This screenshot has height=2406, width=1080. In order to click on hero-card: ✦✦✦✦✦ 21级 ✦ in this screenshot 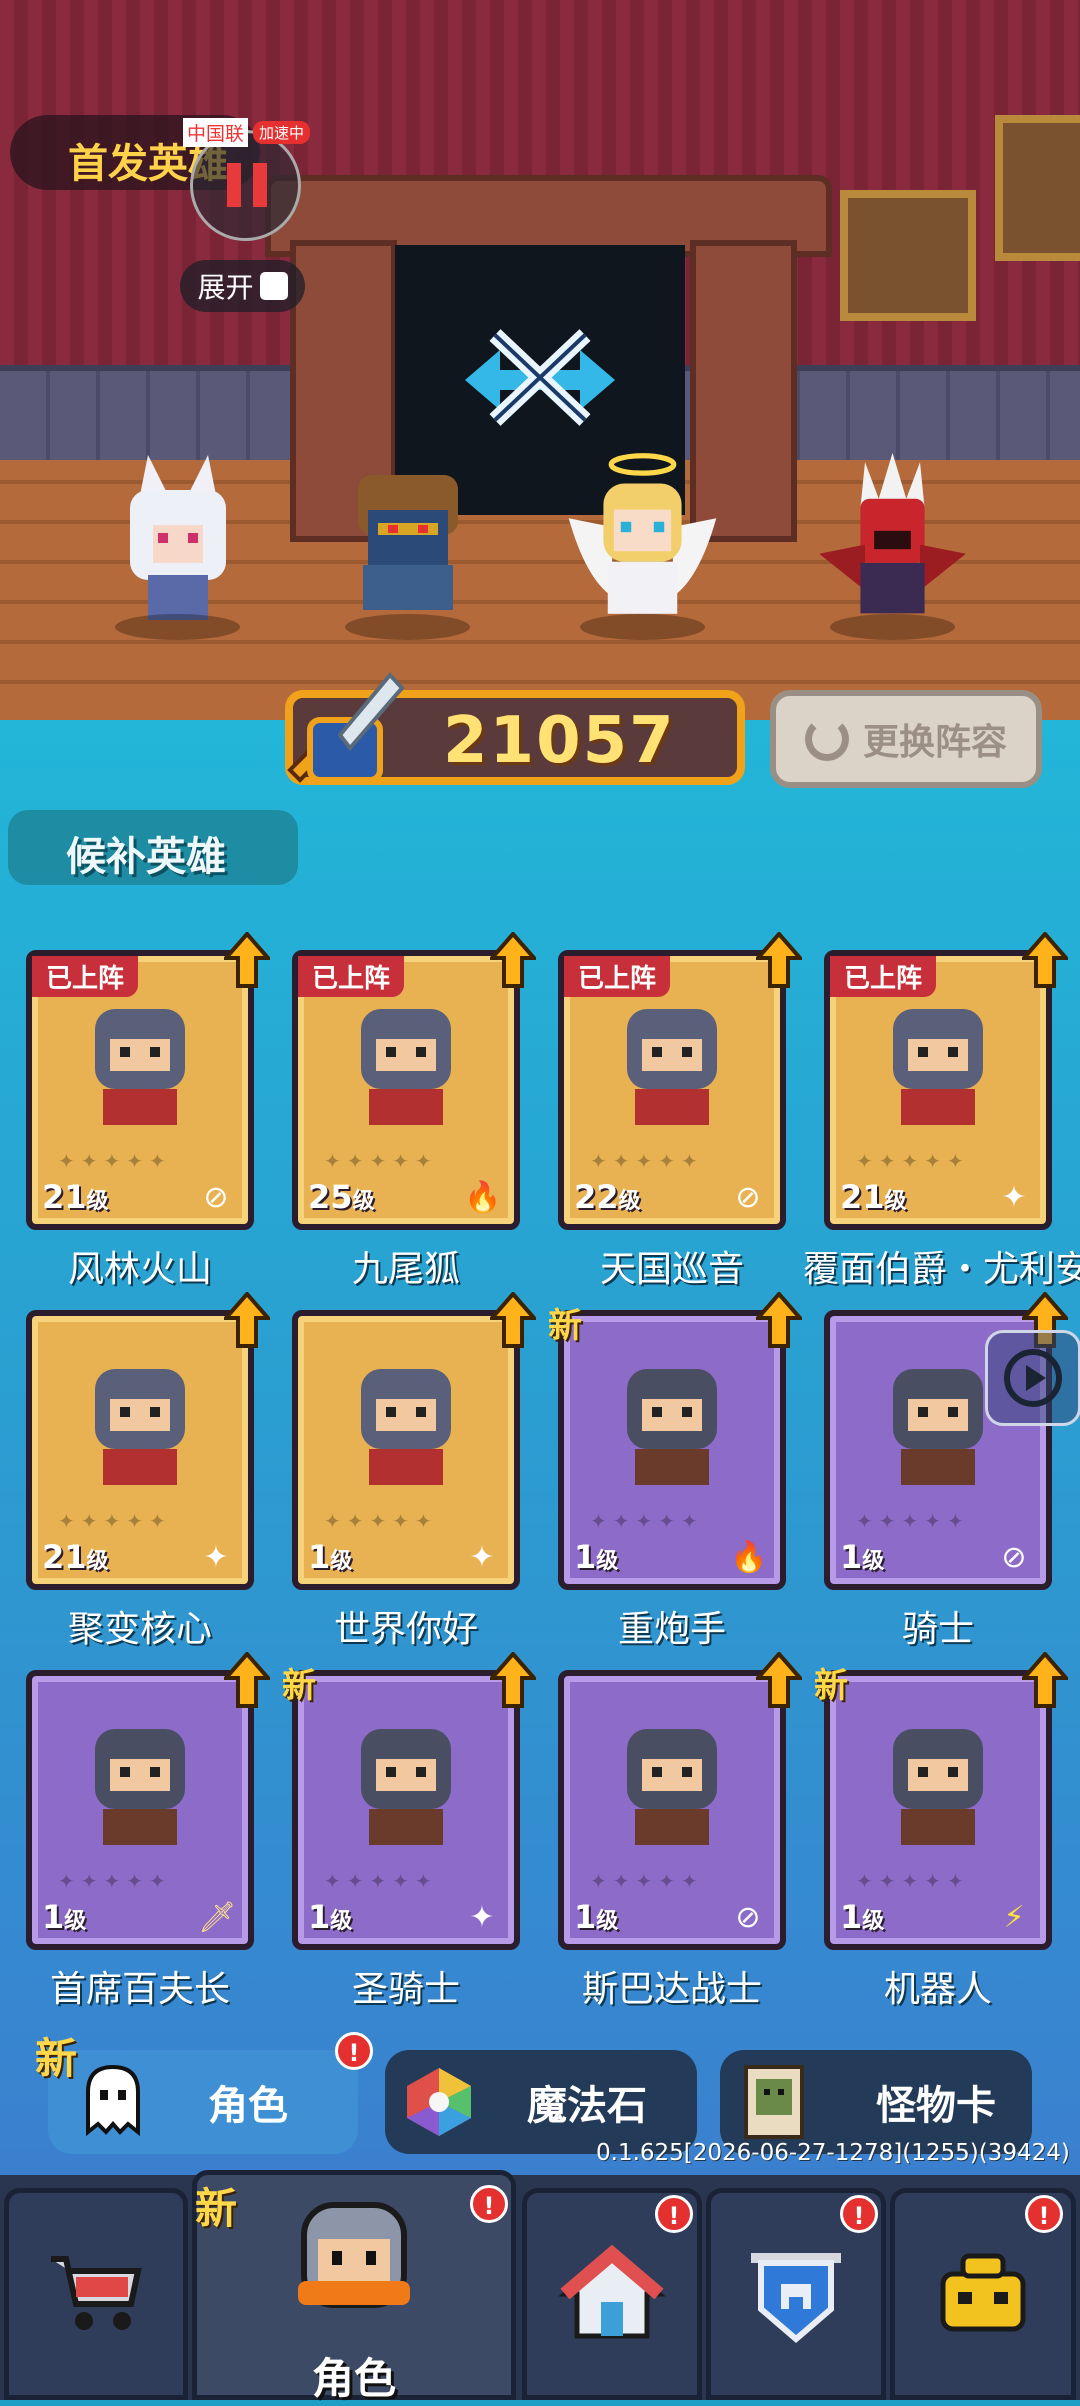, I will do `click(148, 1441)`.